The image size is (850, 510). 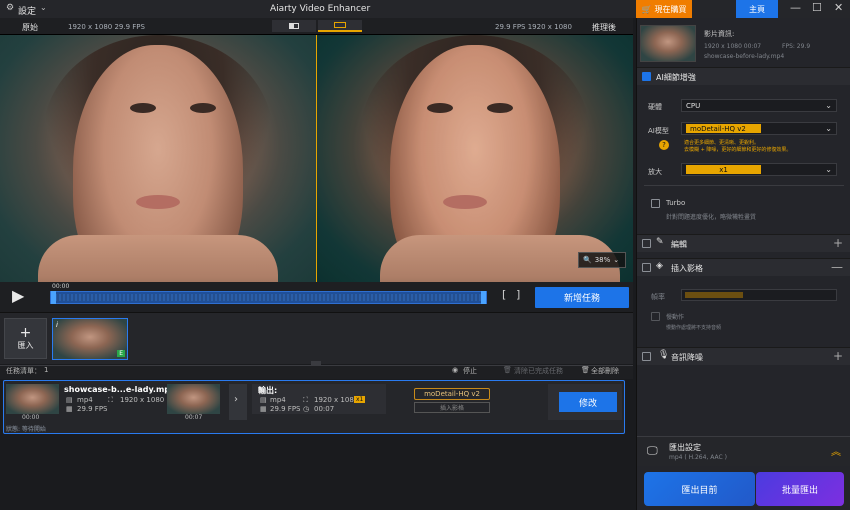 What do you see at coordinates (664, 145) in the screenshot?
I see `help-icon: ?` at bounding box center [664, 145].